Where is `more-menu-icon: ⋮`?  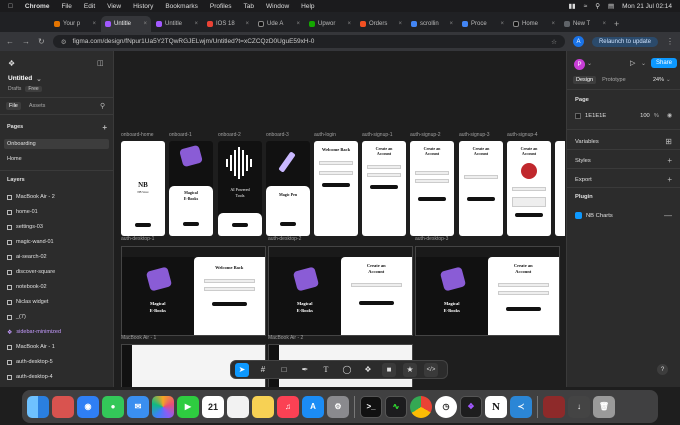 more-menu-icon: ⋮ is located at coordinates (670, 41).